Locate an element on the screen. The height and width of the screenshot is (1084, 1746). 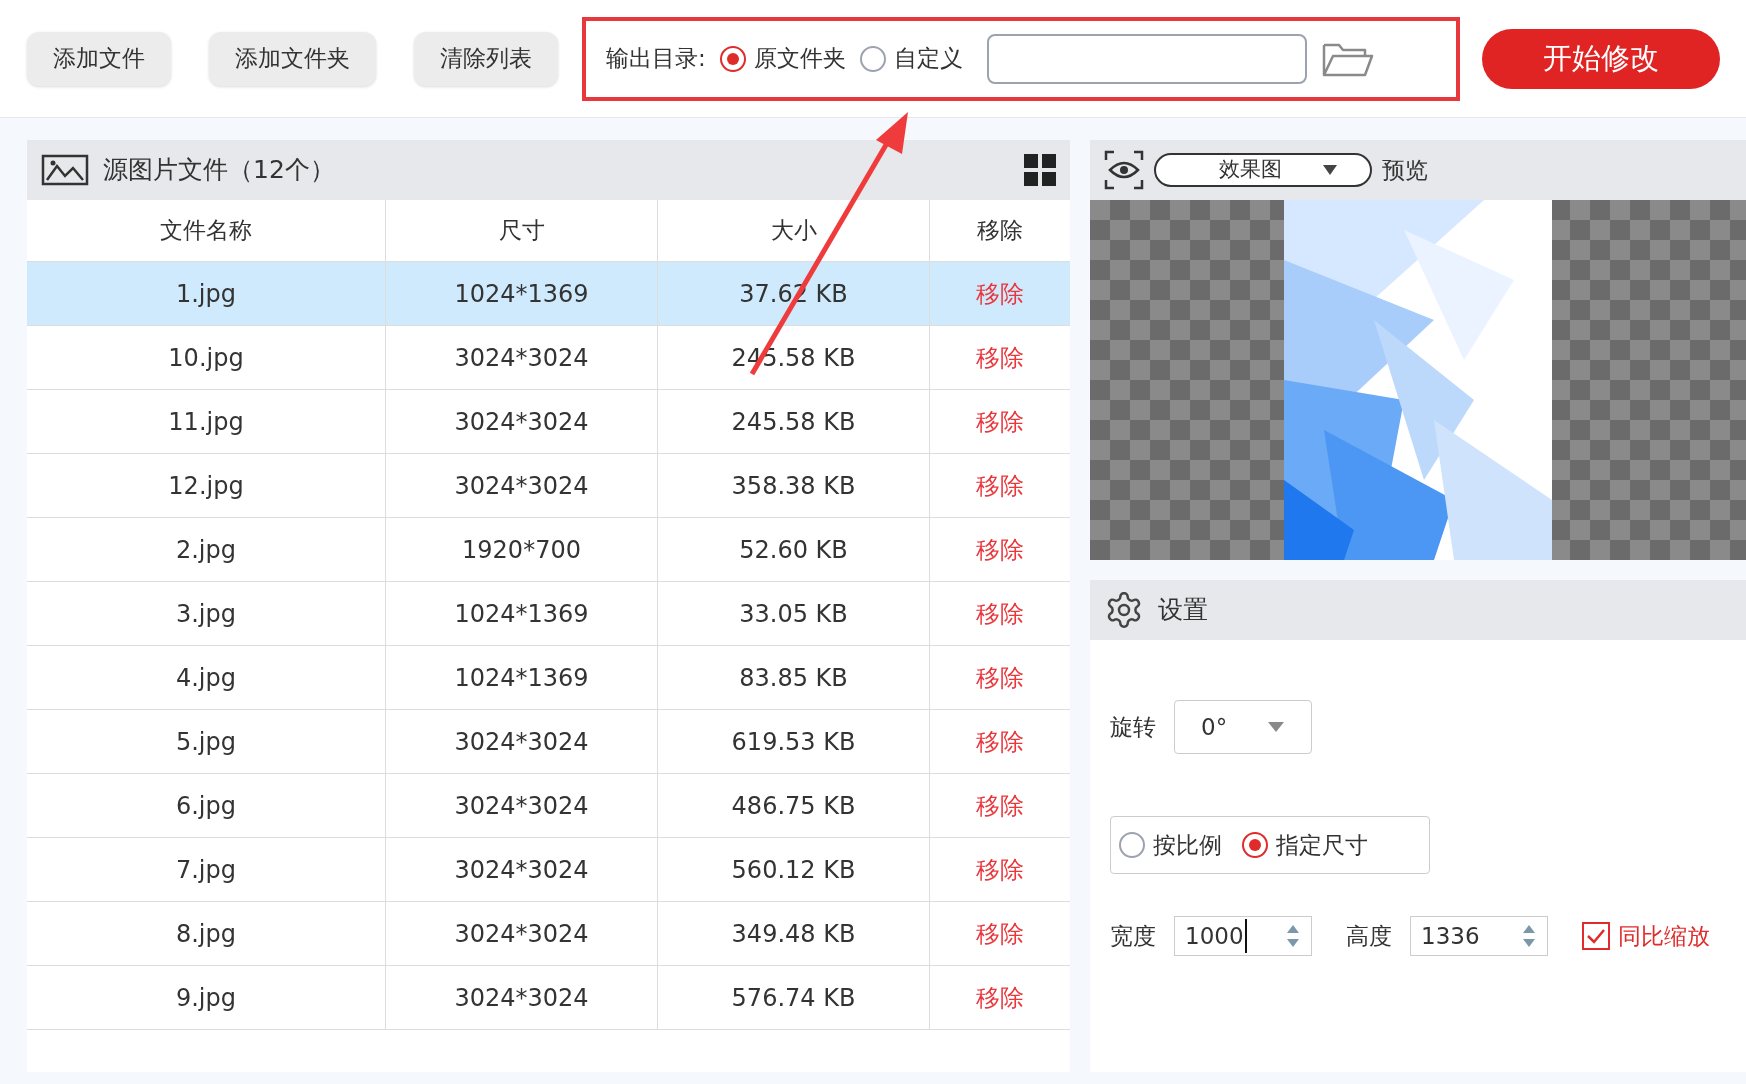
file-name: 7.jpg is located at coordinates (205, 870).